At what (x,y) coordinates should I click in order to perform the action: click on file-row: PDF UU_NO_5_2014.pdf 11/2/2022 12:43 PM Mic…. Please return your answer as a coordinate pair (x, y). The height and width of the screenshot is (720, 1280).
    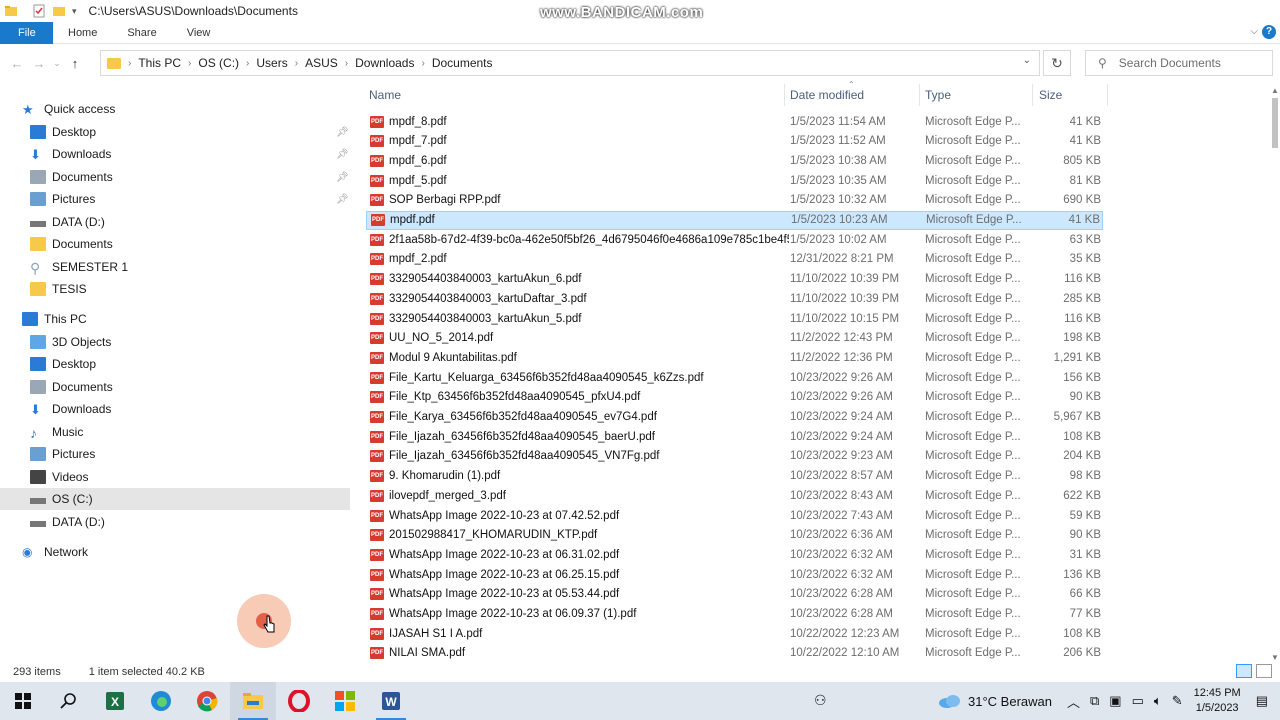
    Looking at the image, I should click on (734, 338).